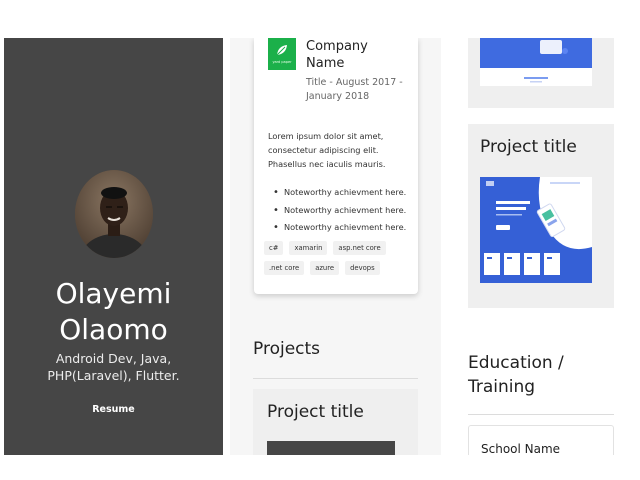  What do you see at coordinates (516, 363) in the screenshot?
I see `education-heading-line1: Education /` at bounding box center [516, 363].